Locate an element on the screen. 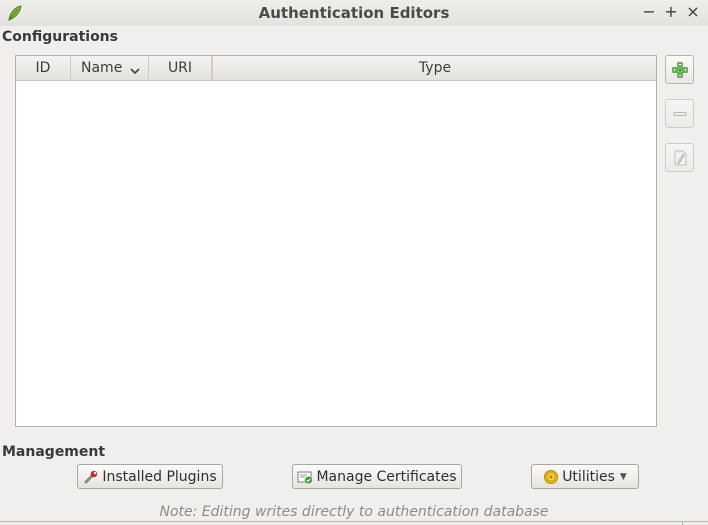 The image size is (708, 525). column-header-name: Name is located at coordinates (110, 68).